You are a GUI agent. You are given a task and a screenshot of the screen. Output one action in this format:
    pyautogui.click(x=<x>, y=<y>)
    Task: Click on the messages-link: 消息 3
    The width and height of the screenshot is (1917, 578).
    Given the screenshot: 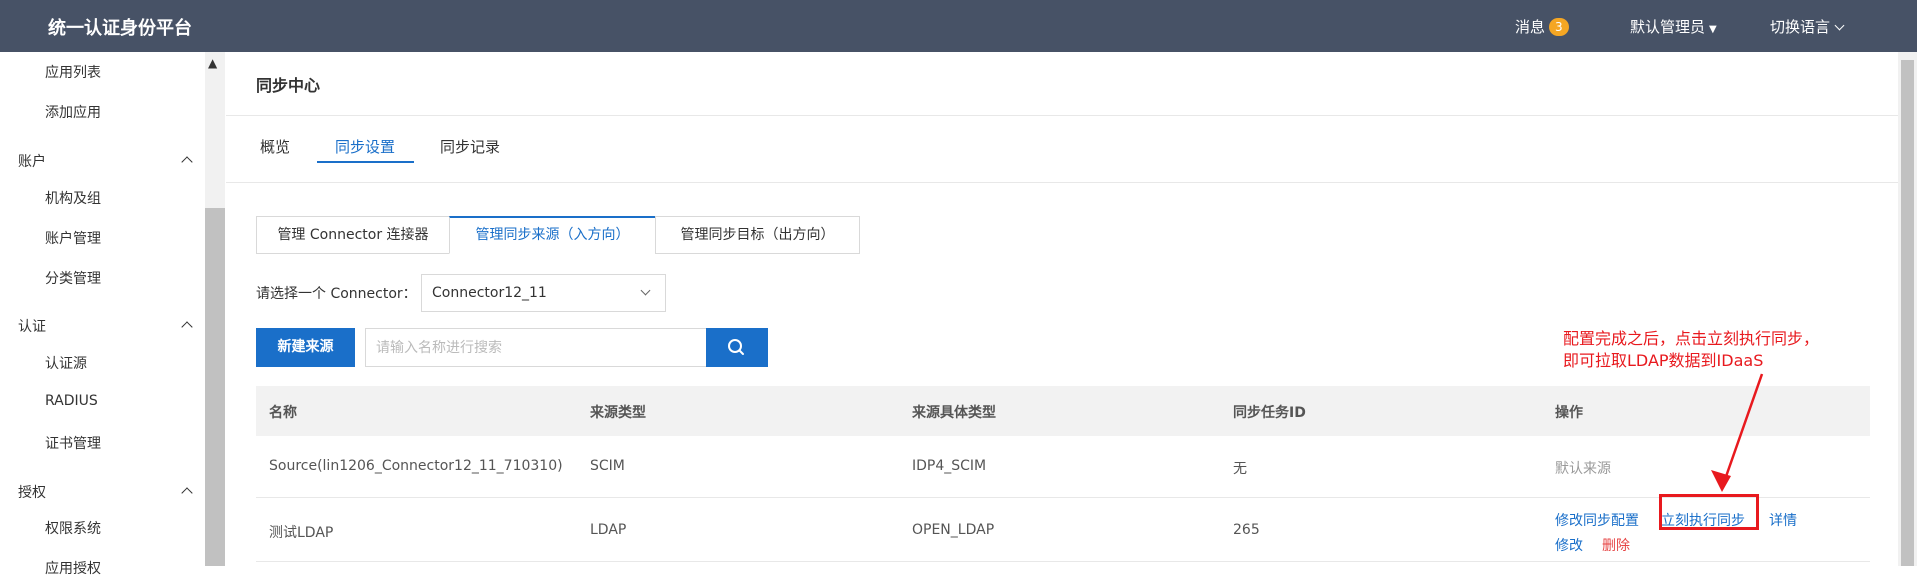 What is the action you would take?
    pyautogui.click(x=1542, y=26)
    